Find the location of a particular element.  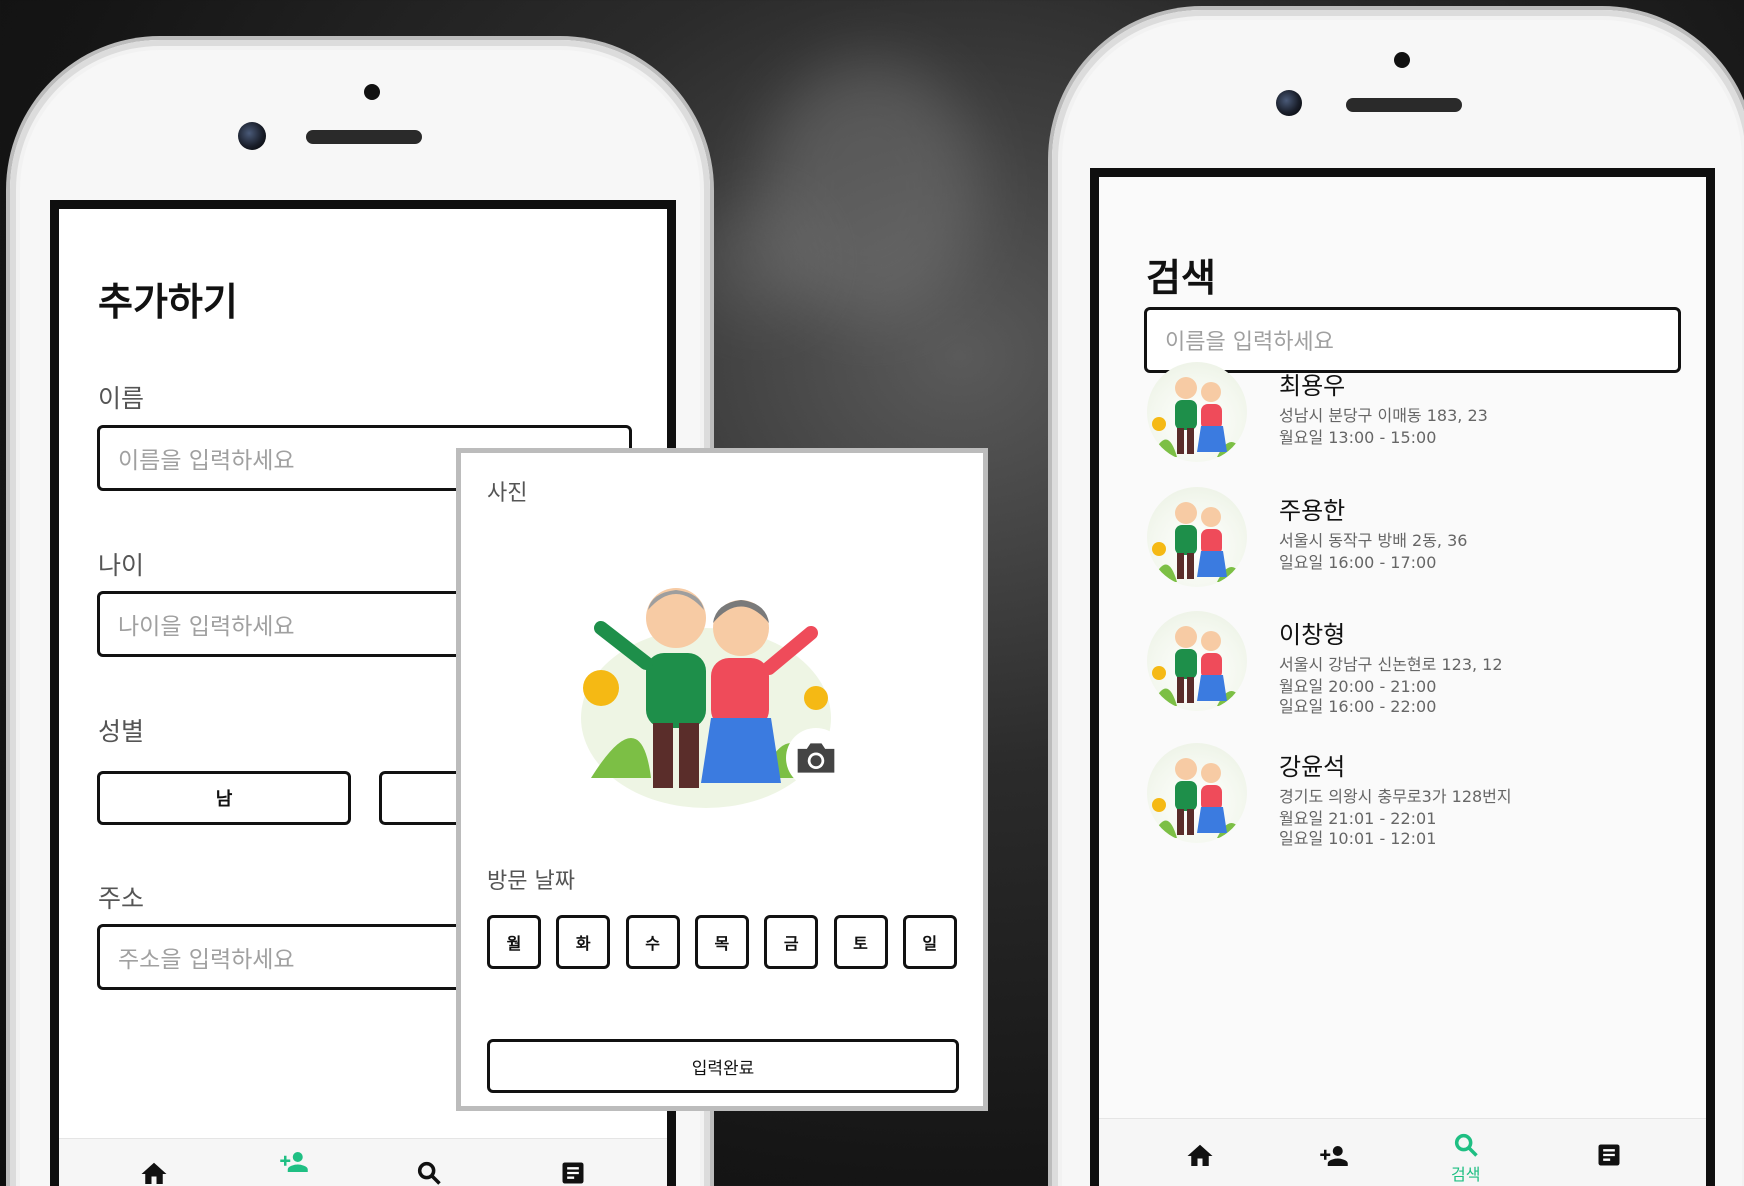

day-button: 수 is located at coordinates (652, 942).